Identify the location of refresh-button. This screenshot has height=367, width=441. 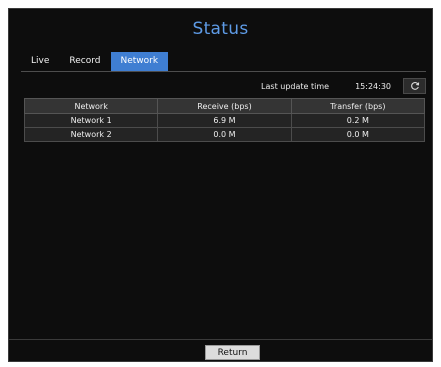
(414, 86).